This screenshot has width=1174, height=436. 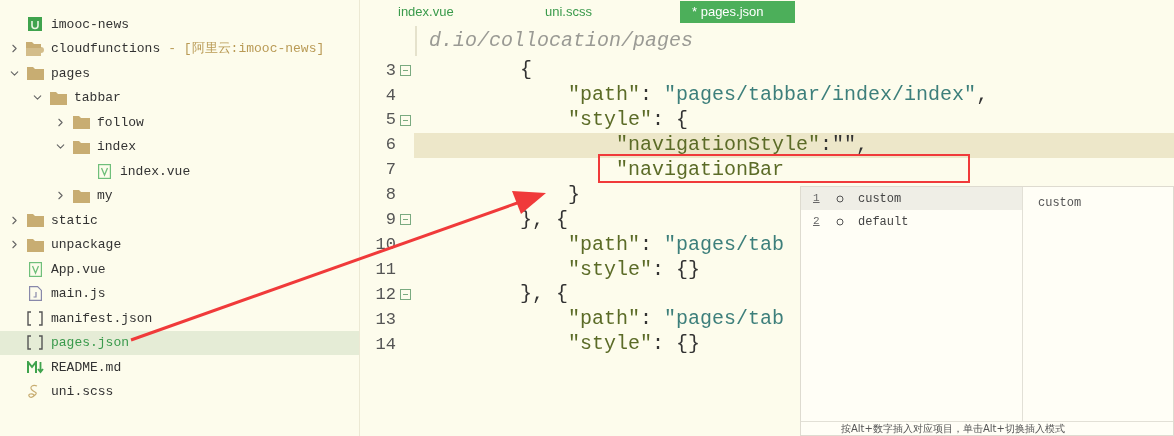 I want to click on tree-item: main.js, so click(x=179, y=293).